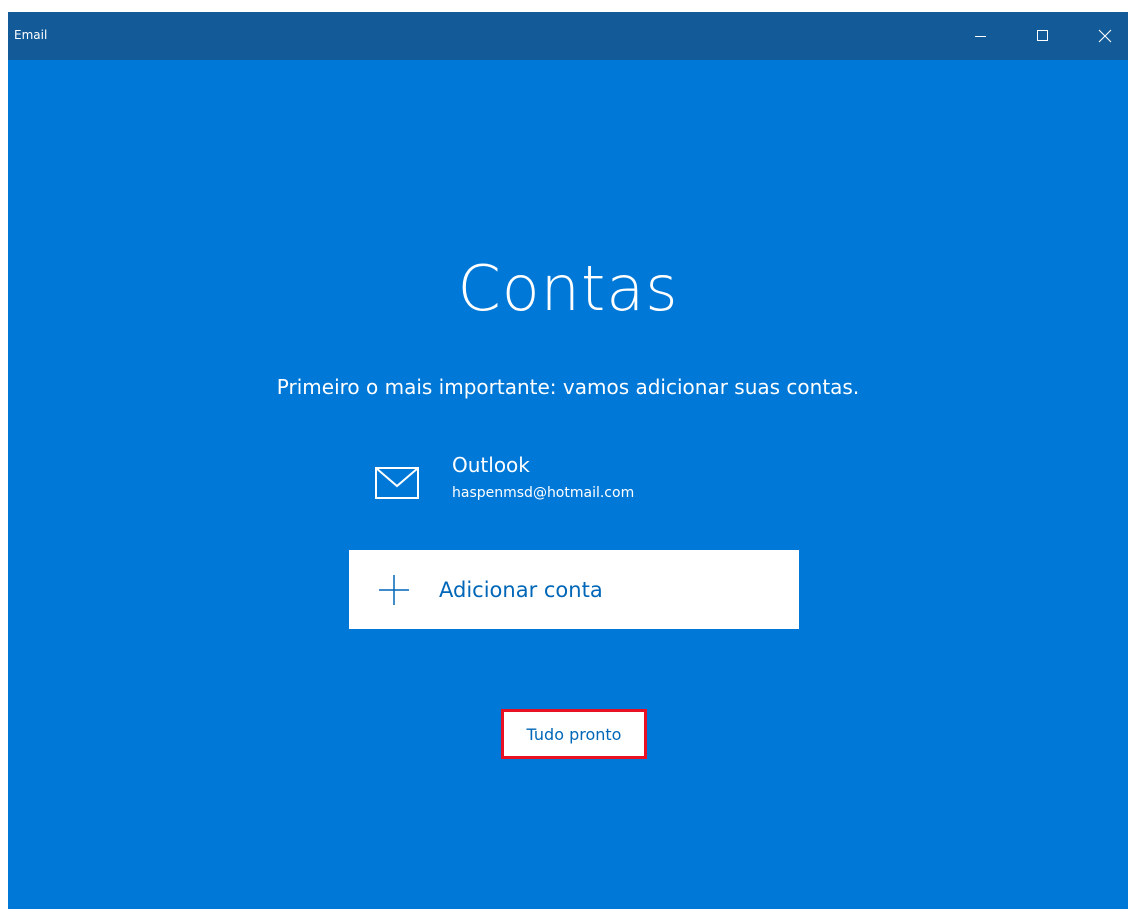 Image resolution: width=1128 pixels, height=909 pixels. I want to click on page-title: Contas, so click(568, 288).